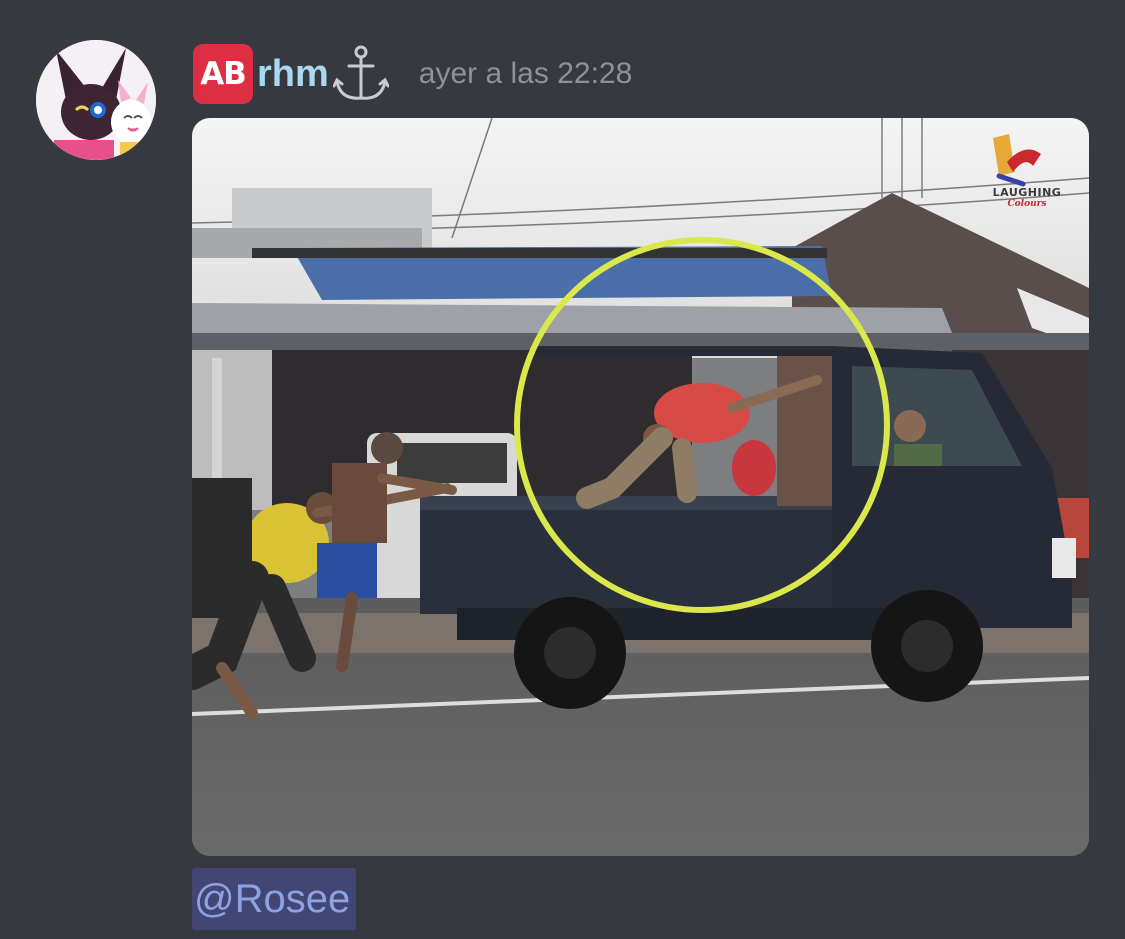 Image resolution: width=1125 pixels, height=939 pixels. Describe the element at coordinates (223, 74) in the screenshot. I see `ab-badge-icon: AB` at that location.